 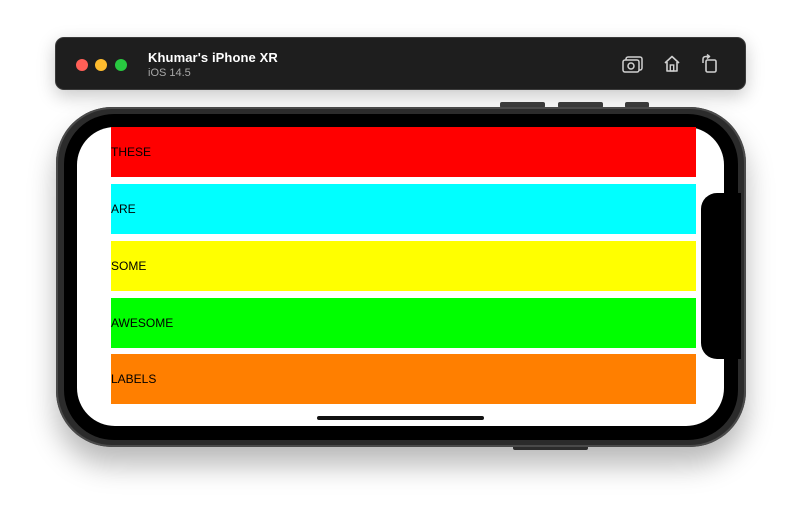 I want to click on home-icon, so click(x=672, y=63).